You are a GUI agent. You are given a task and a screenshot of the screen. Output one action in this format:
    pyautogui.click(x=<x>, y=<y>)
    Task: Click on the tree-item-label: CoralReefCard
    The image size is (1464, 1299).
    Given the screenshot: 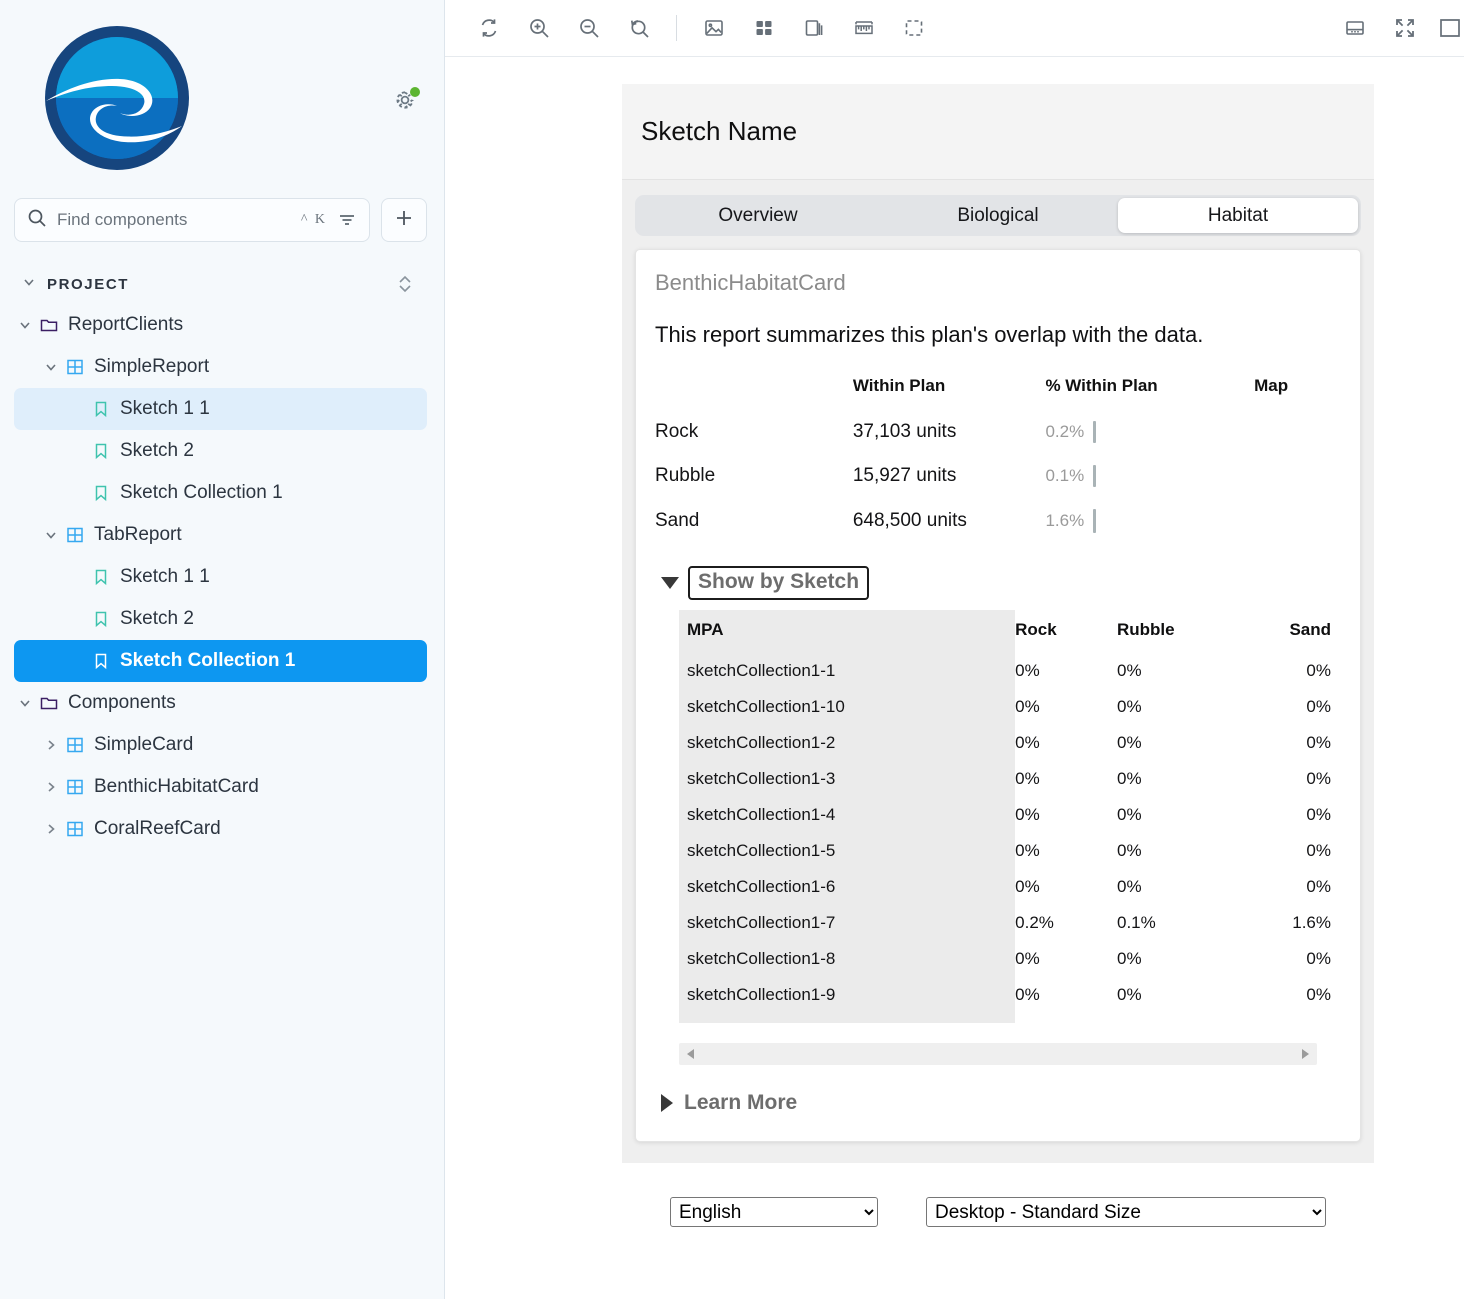 What is the action you would take?
    pyautogui.click(x=157, y=828)
    